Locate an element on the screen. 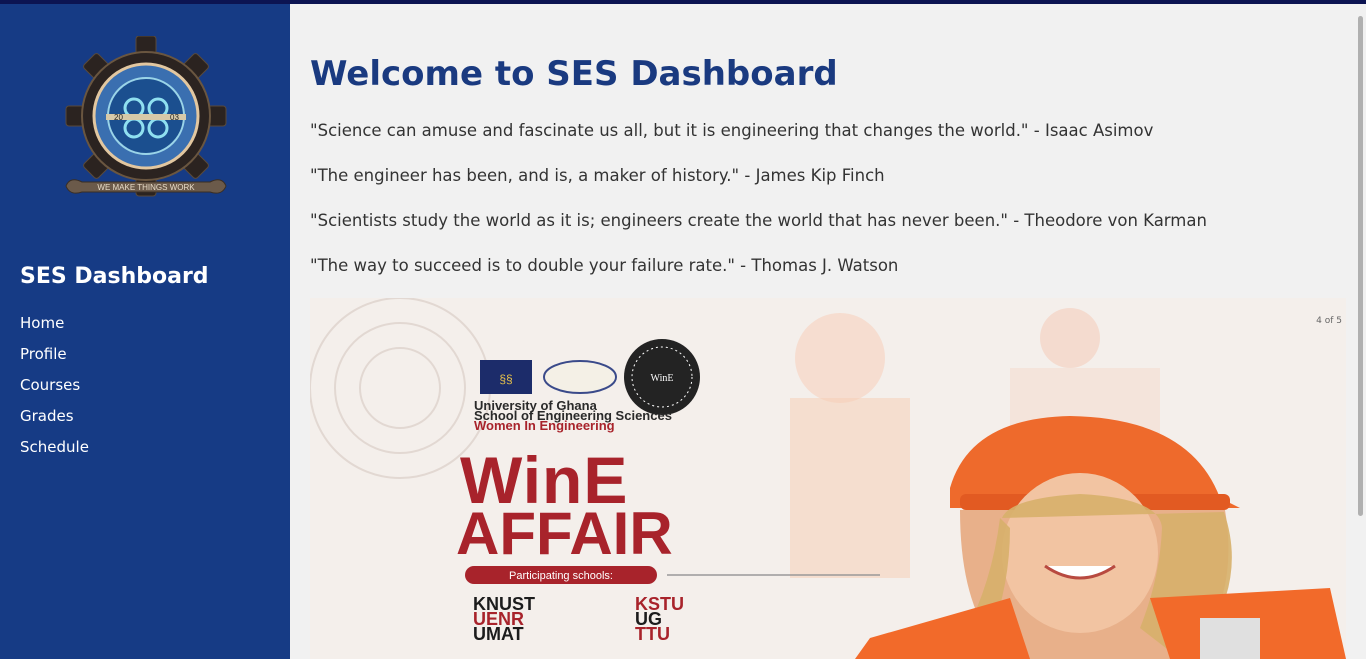 Image resolution: width=1366 pixels, height=659 pixels. nav-item-profile: Profile is located at coordinates (54, 360).